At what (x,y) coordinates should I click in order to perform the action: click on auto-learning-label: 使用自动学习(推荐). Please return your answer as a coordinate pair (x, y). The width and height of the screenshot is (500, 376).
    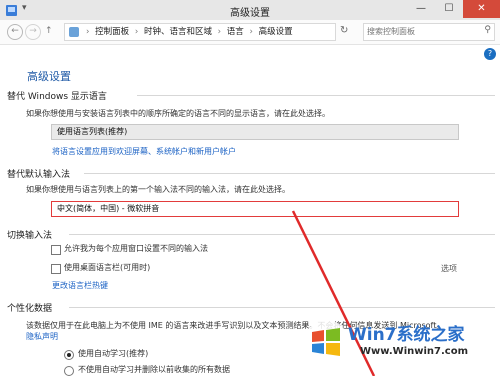
    Looking at the image, I should click on (113, 353).